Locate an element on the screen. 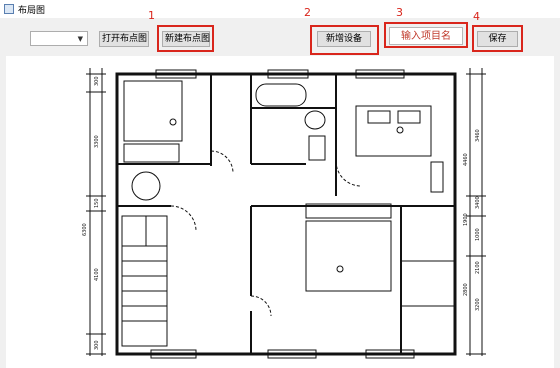 This screenshot has width=560, height=368. annotation-1: 1 is located at coordinates (151, 15).